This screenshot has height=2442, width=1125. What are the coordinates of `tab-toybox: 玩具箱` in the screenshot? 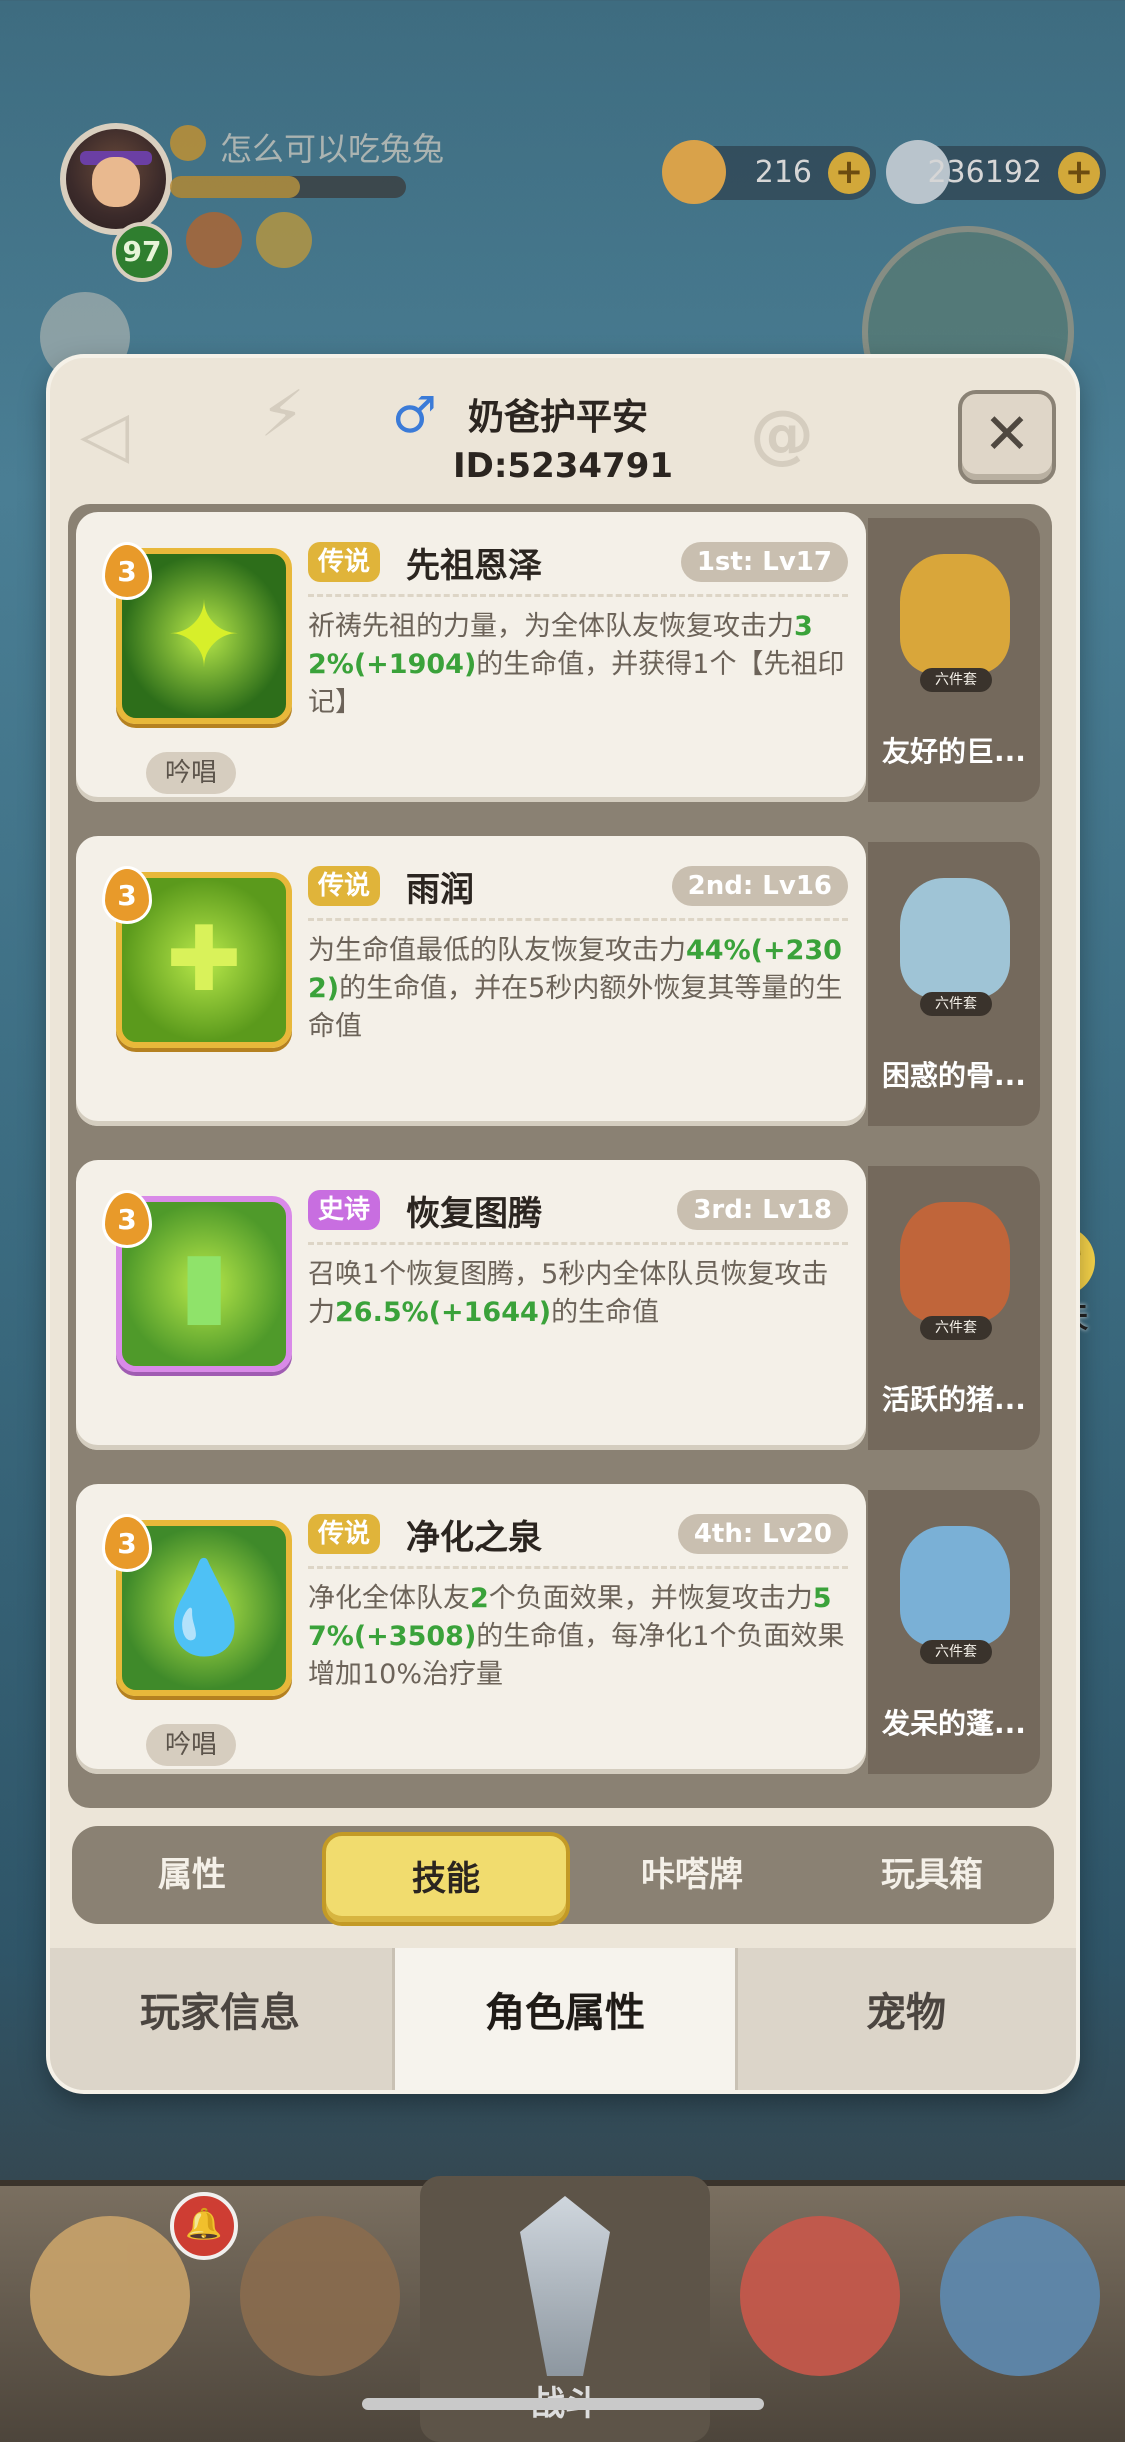 It's located at (932, 1875).